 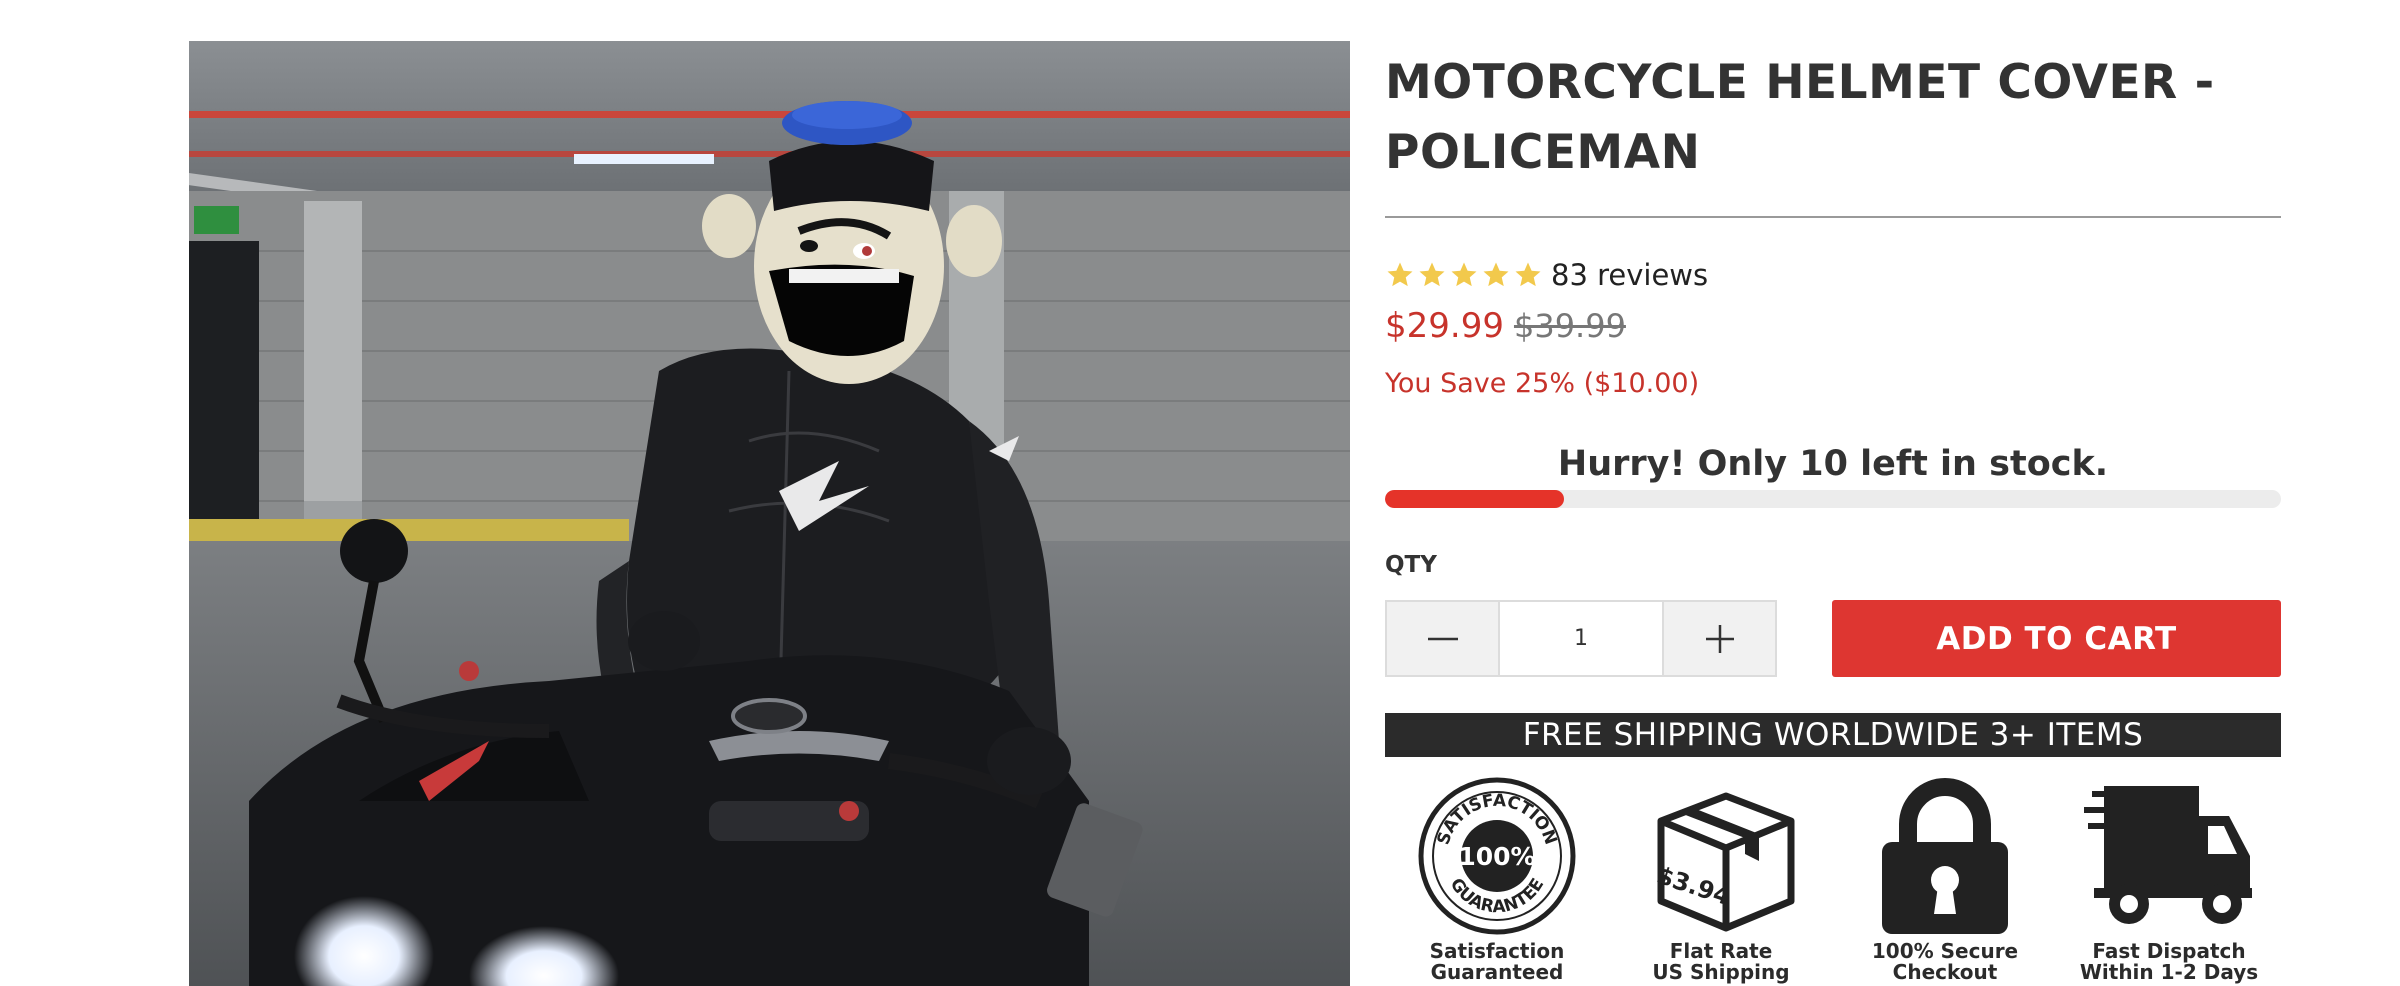 What do you see at coordinates (1505, 328) in the screenshot?
I see `price-block: $29.99 $39.99` at bounding box center [1505, 328].